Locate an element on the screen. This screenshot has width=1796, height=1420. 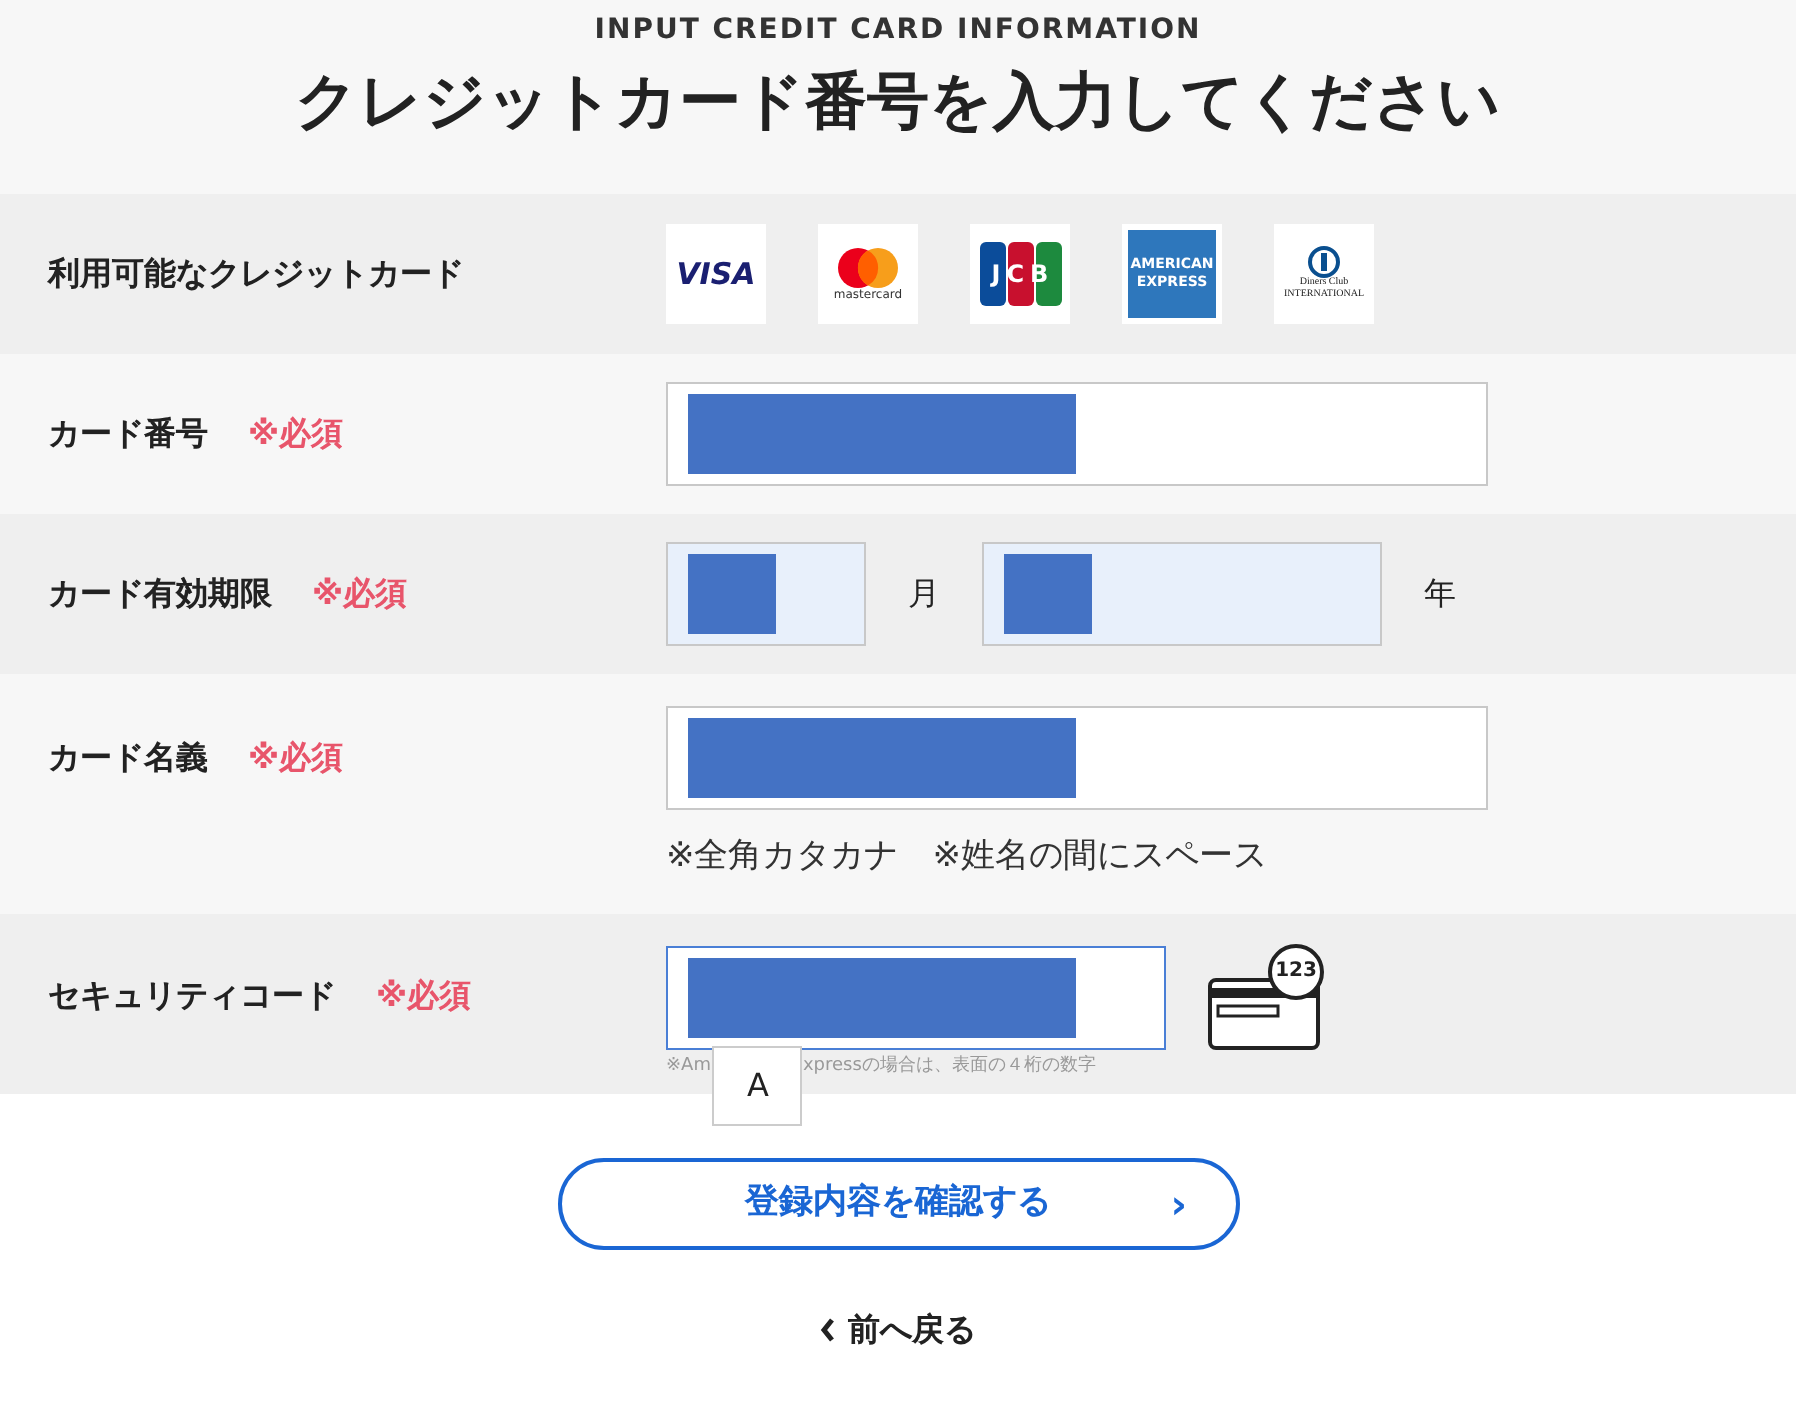
page-subtitle: INPUT CREDIT CARD INFORMATION is located at coordinates (898, 31).